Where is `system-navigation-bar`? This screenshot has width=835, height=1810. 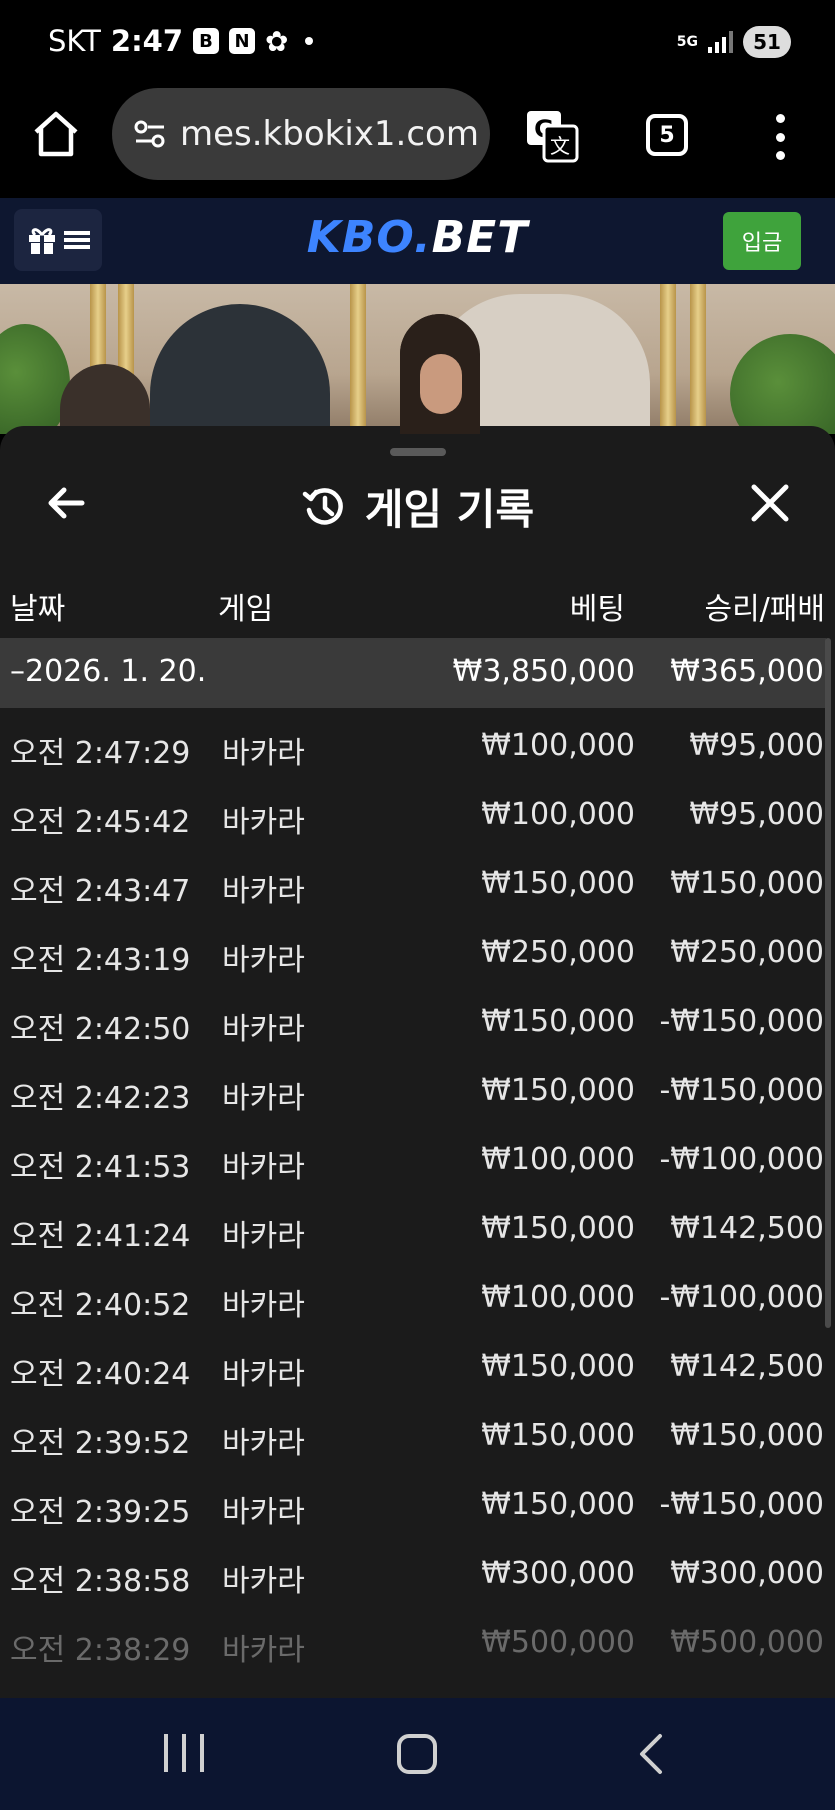
system-navigation-bar is located at coordinates (417, 1754).